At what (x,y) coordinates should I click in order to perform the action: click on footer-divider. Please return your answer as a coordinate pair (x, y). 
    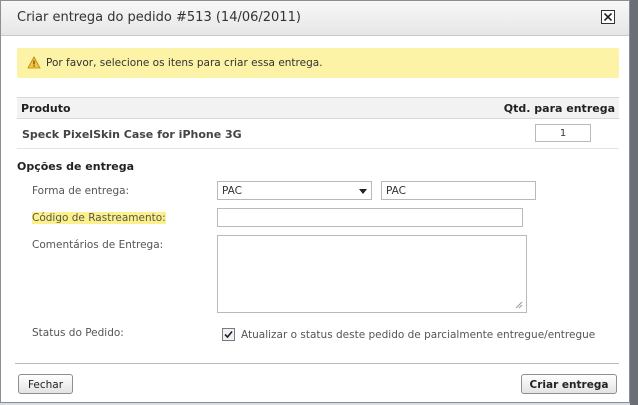
    Looking at the image, I should click on (317, 363).